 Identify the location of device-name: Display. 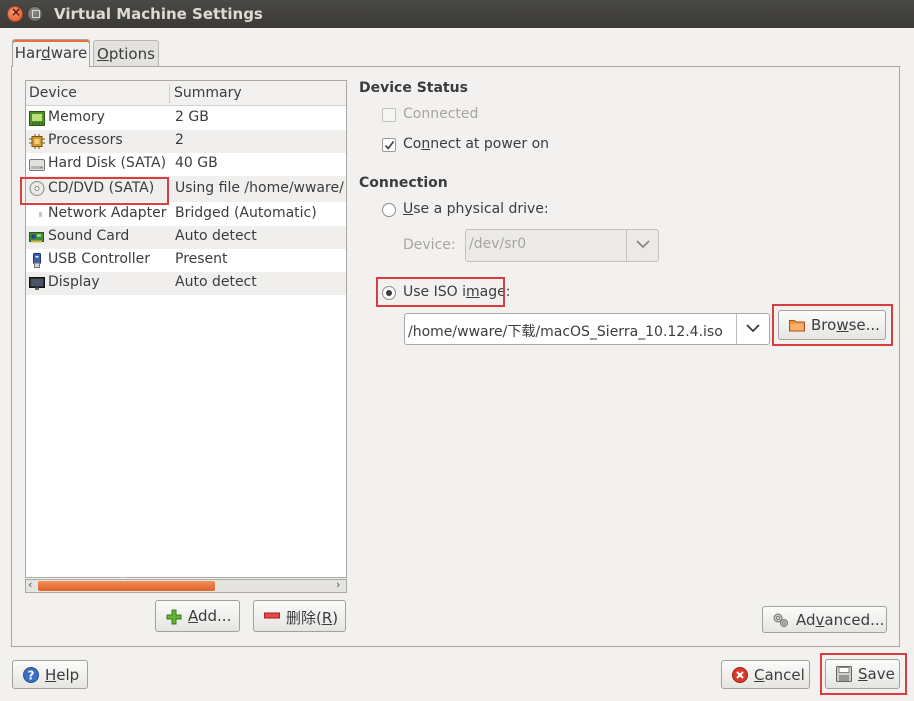
(74, 282).